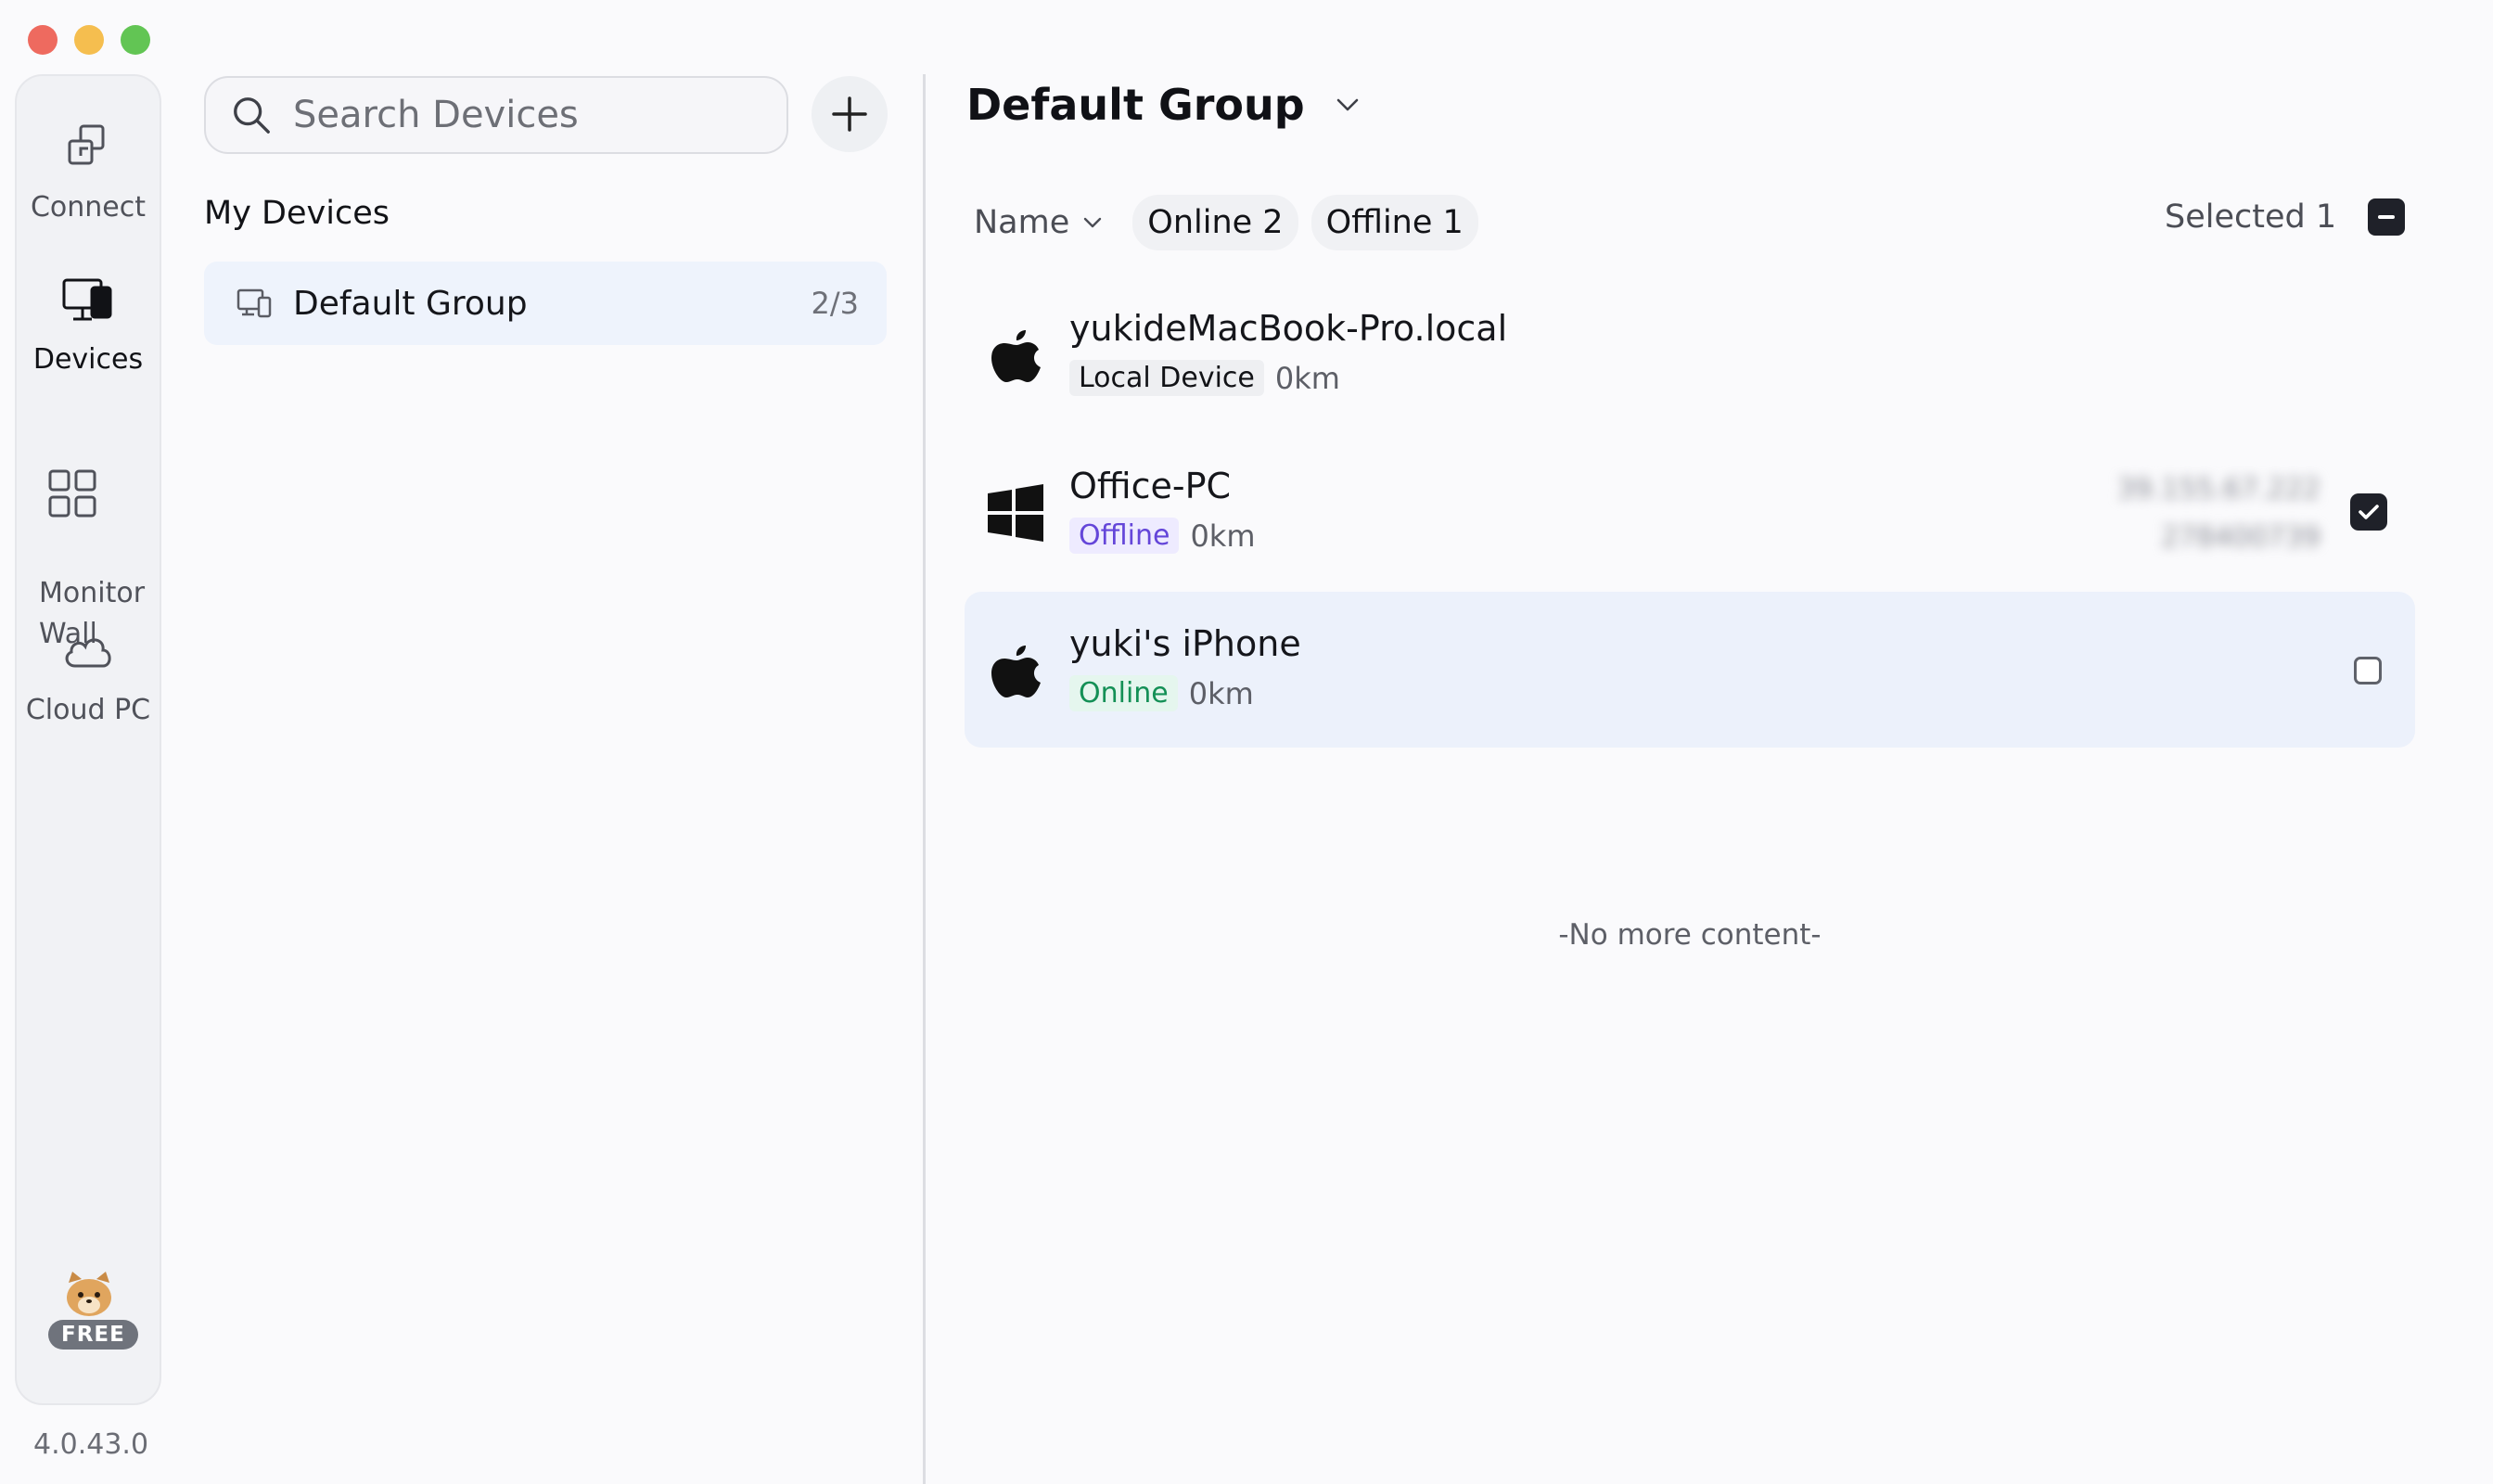 Image resolution: width=2493 pixels, height=1484 pixels. Describe the element at coordinates (534, 115) in the screenshot. I see `search-input` at that location.